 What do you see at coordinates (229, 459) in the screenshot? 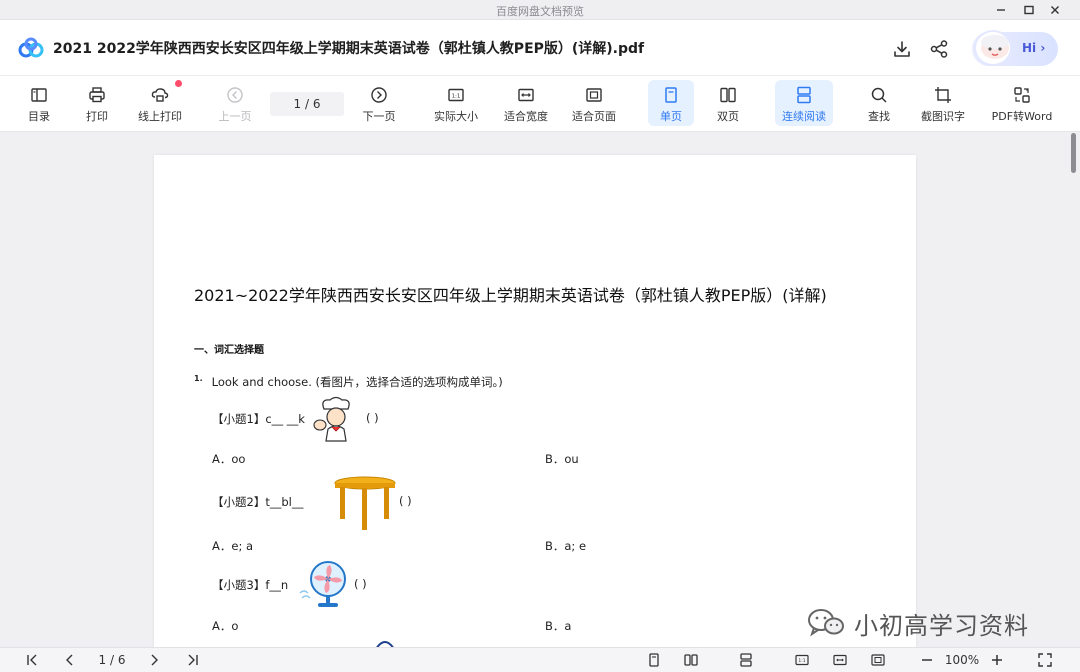
I see `item-1-option-a: A．oo` at bounding box center [229, 459].